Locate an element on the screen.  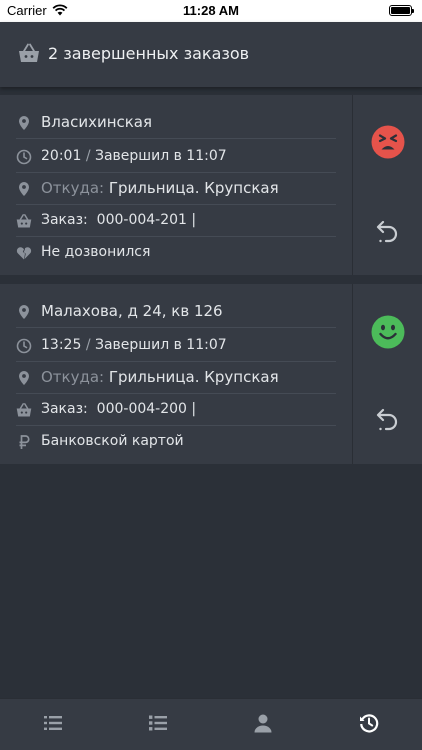
clock: 11:28 AM is located at coordinates (211, 10).